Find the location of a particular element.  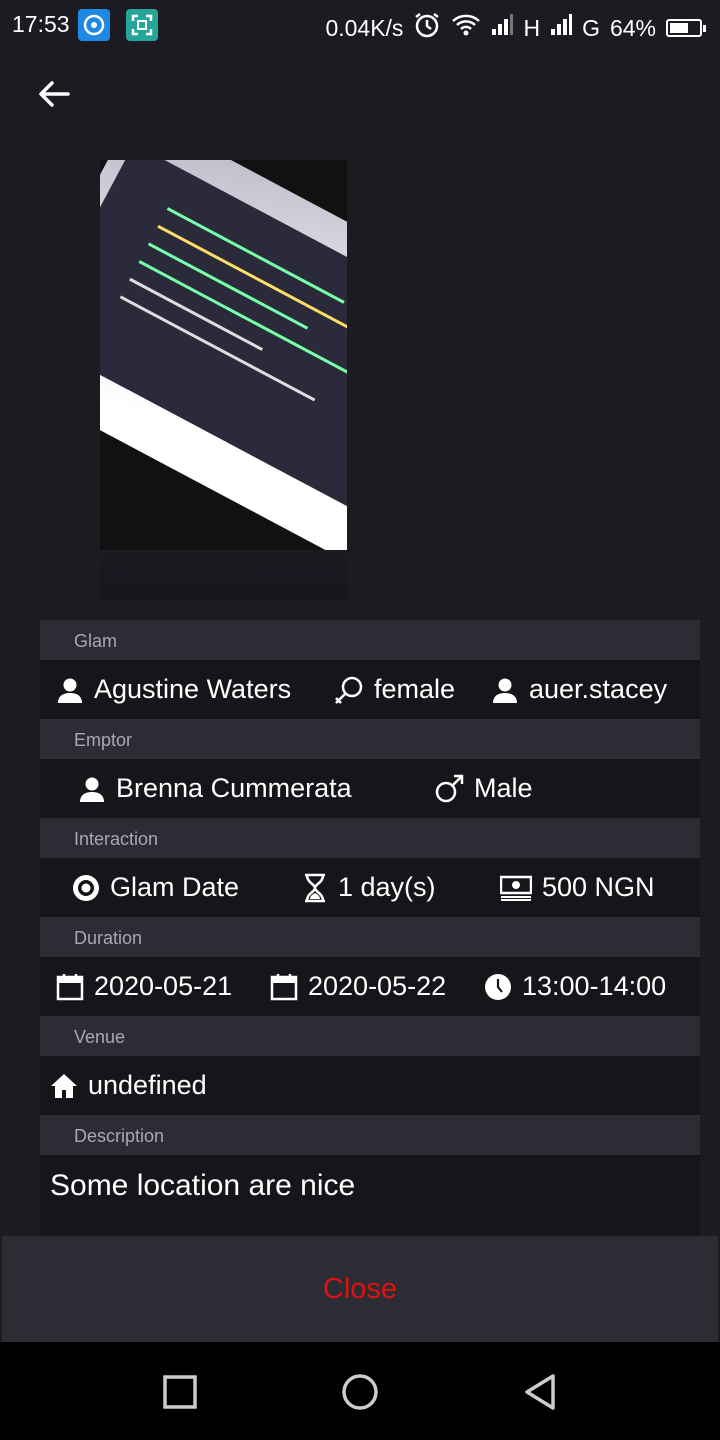

alarm-icon is located at coordinates (427, 28).